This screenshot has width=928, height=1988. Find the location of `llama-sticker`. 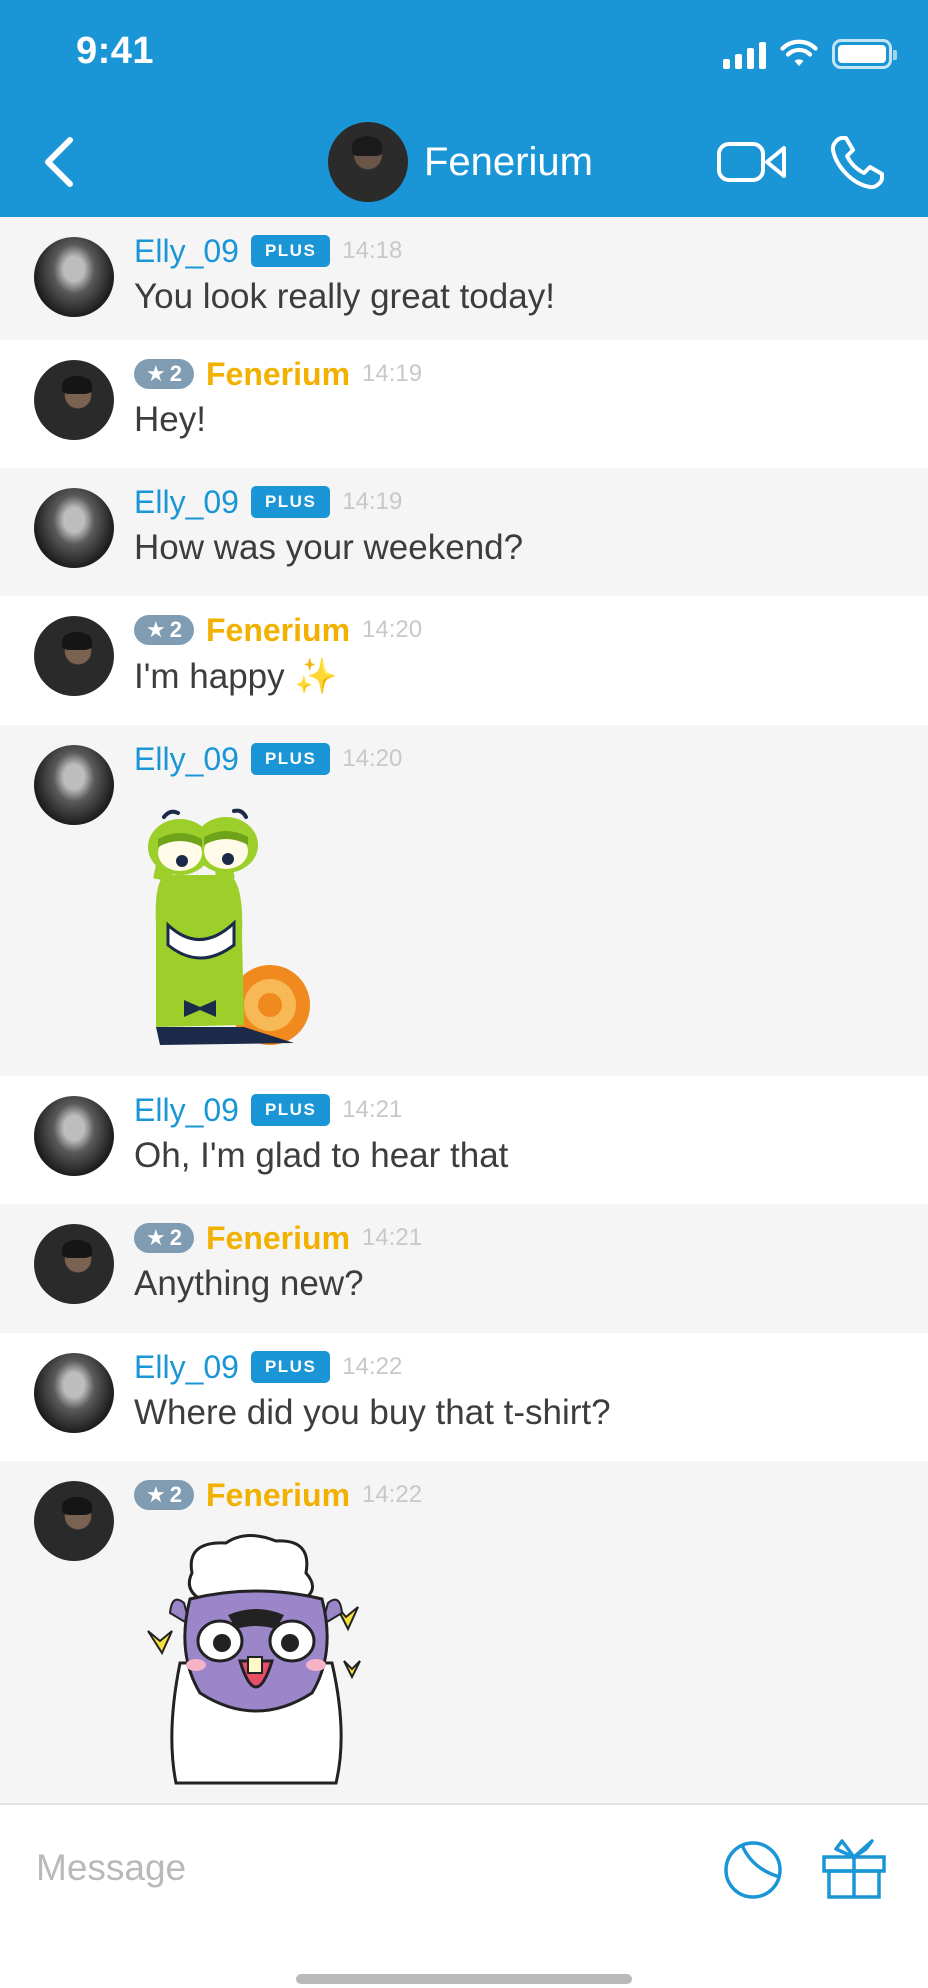

llama-sticker is located at coordinates (256, 1661).